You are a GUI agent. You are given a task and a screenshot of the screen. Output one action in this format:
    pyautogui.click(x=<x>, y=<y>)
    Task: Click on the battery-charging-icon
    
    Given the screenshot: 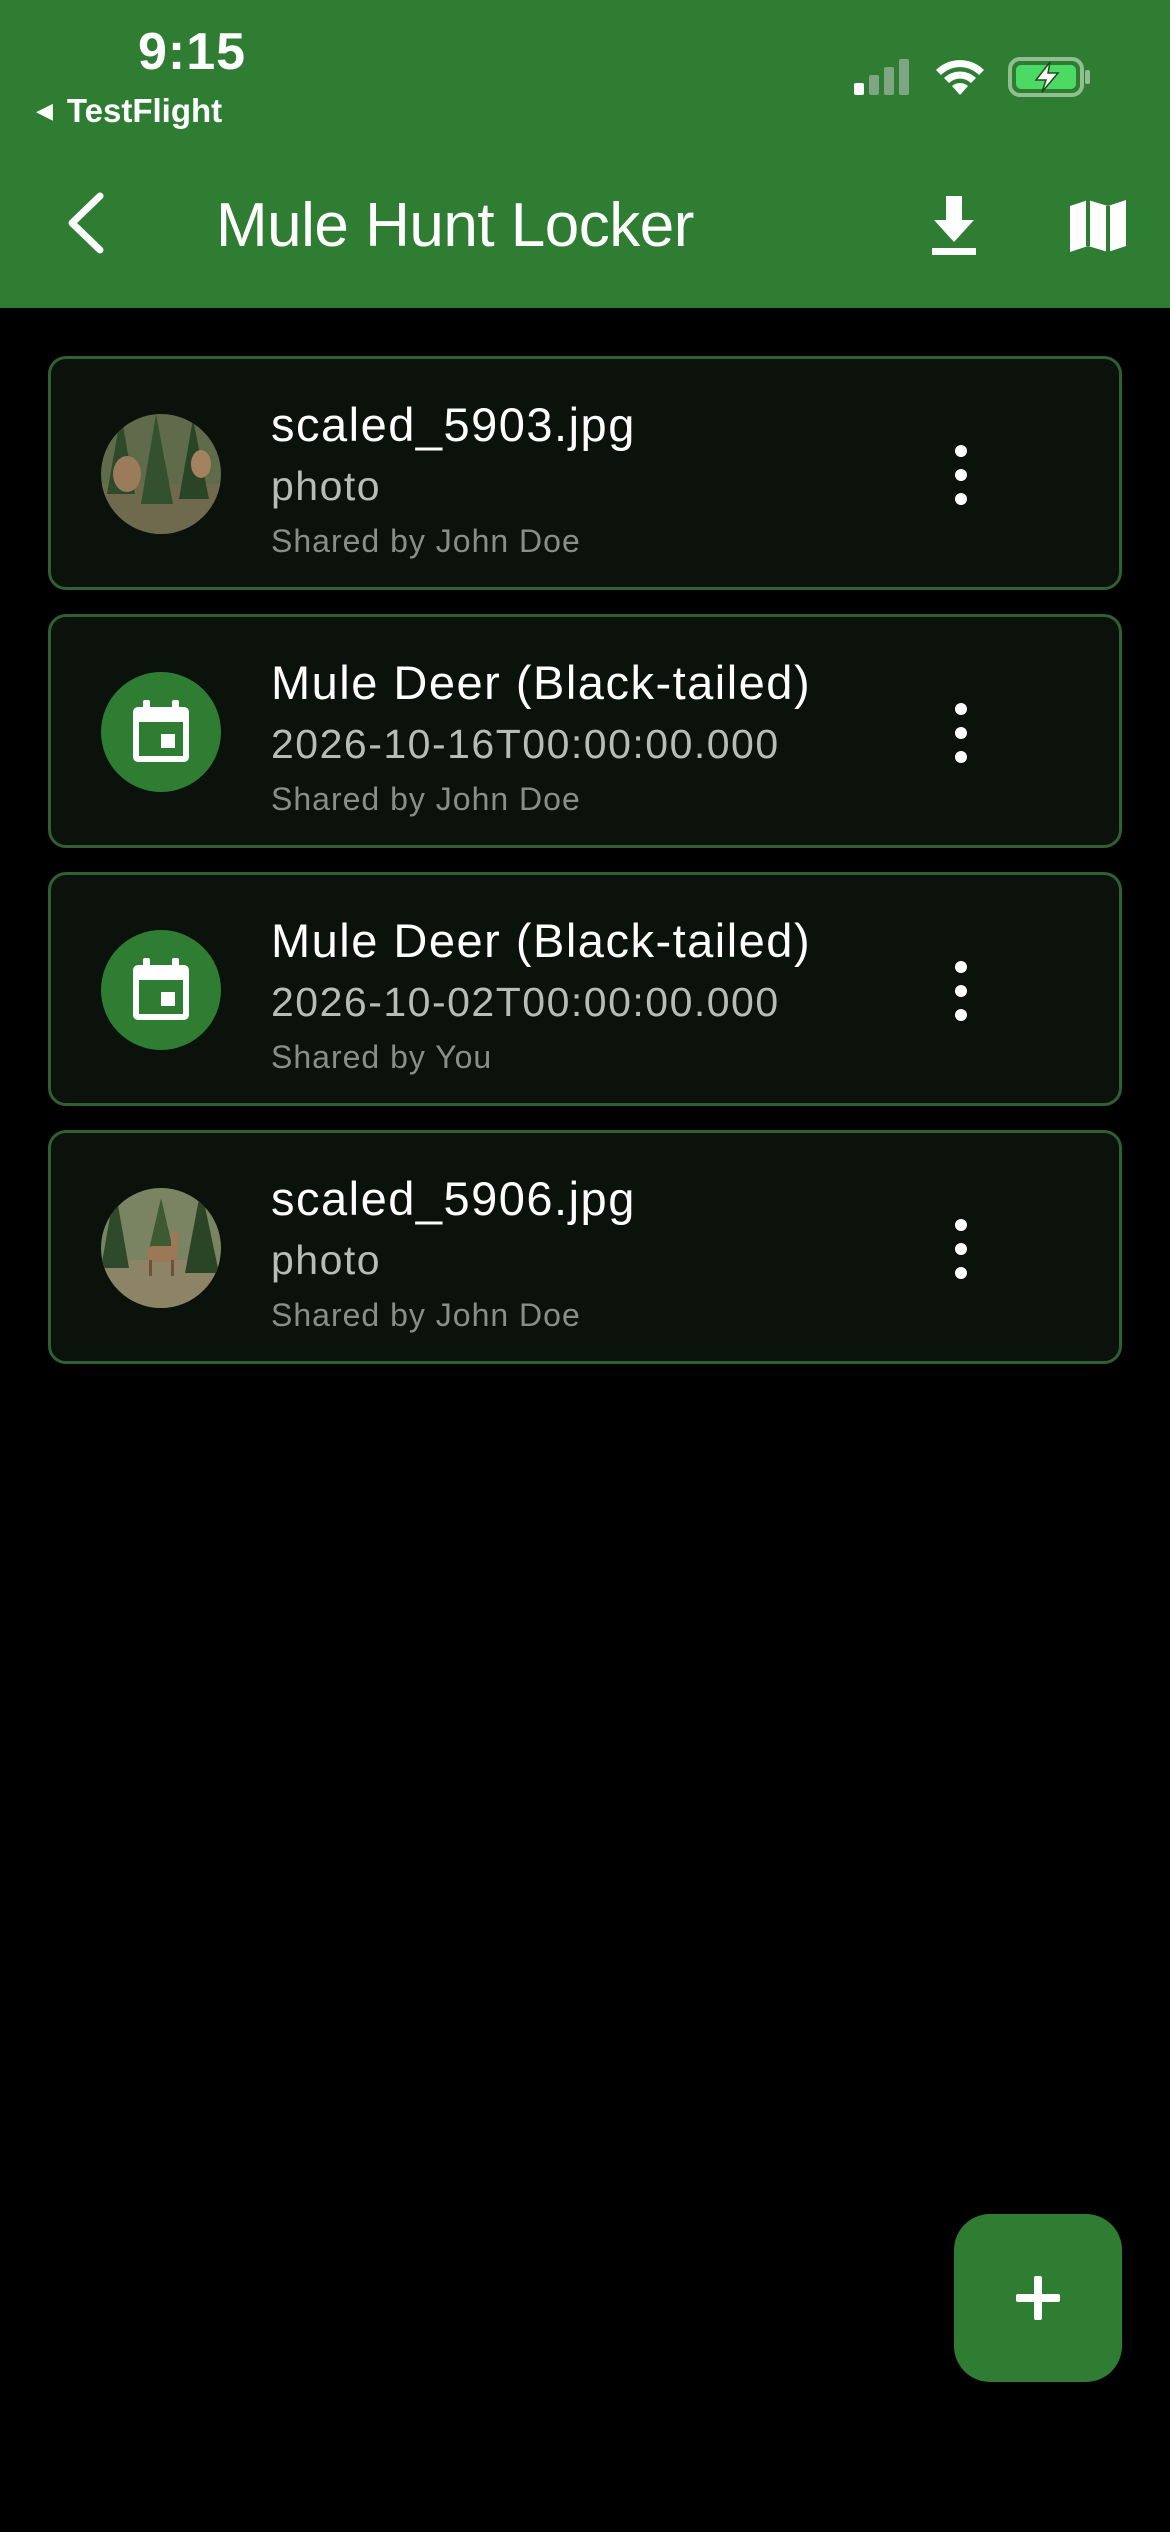 What is the action you would take?
    pyautogui.click(x=1049, y=77)
    